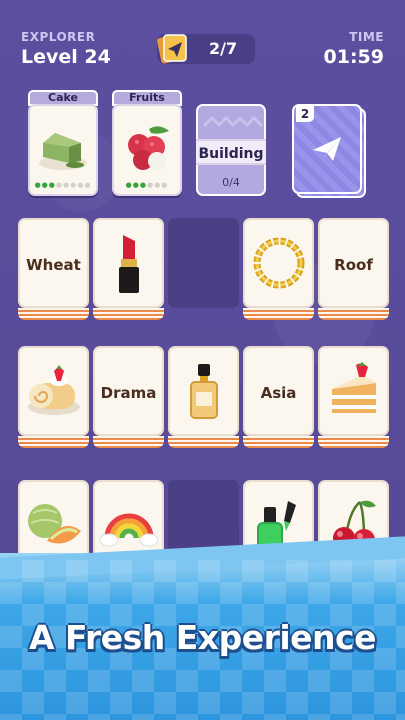 The width and height of the screenshot is (405, 720). Describe the element at coordinates (172, 49) in the screenshot. I see `card-stack-icon` at that location.